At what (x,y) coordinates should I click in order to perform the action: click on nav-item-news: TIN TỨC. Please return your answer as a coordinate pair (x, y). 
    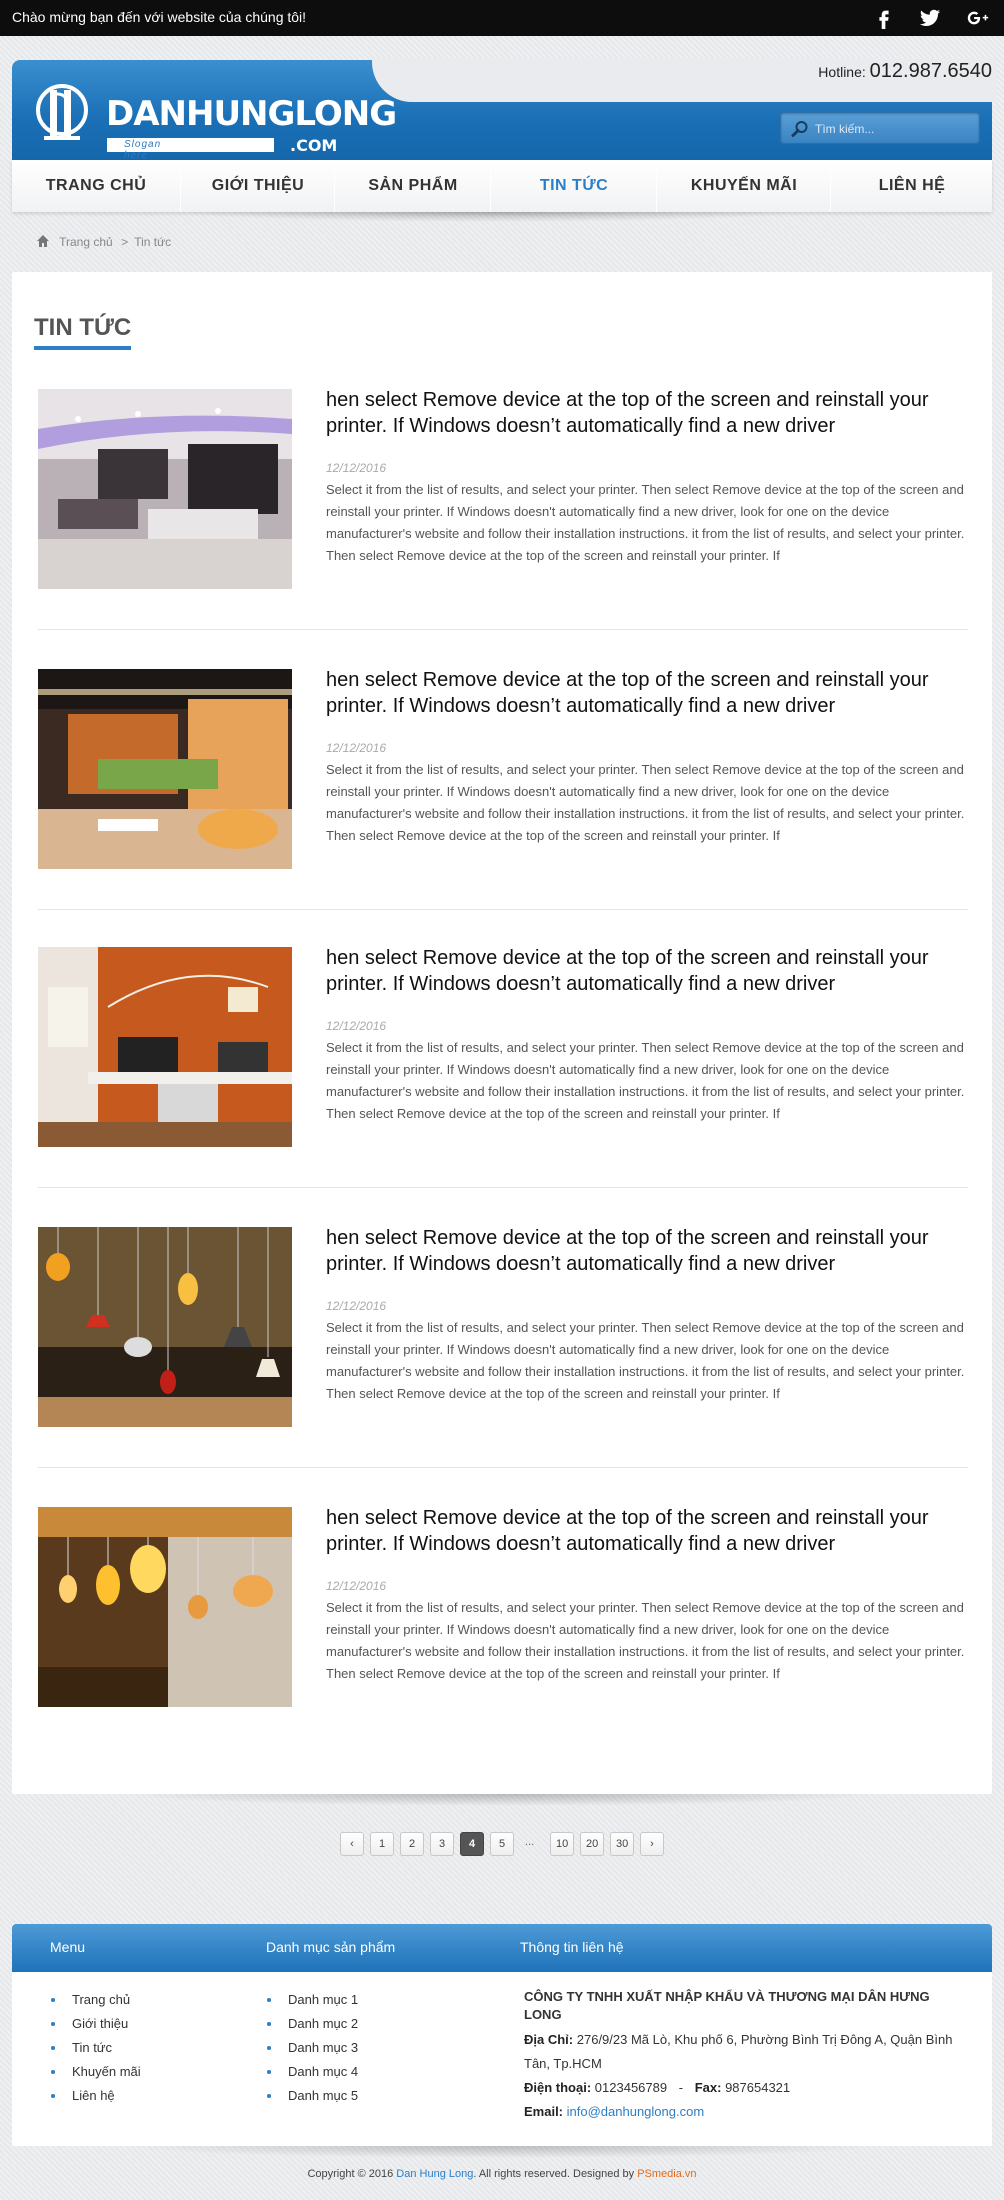
    Looking at the image, I should click on (574, 186).